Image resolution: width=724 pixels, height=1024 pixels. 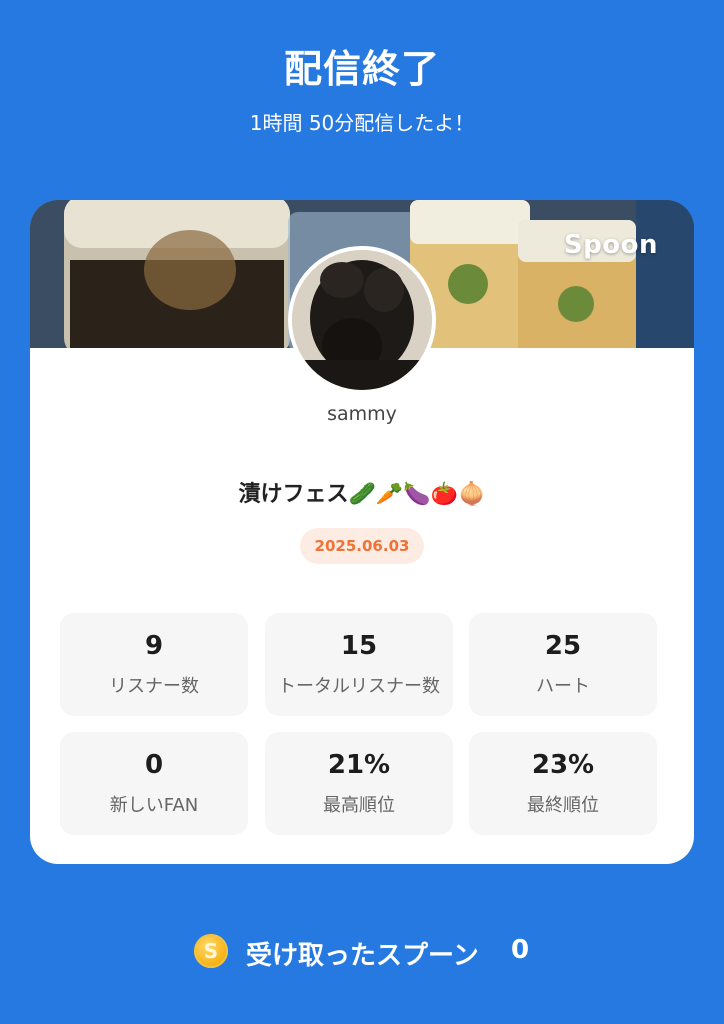 What do you see at coordinates (362, 414) in the screenshot?
I see `username: sammy` at bounding box center [362, 414].